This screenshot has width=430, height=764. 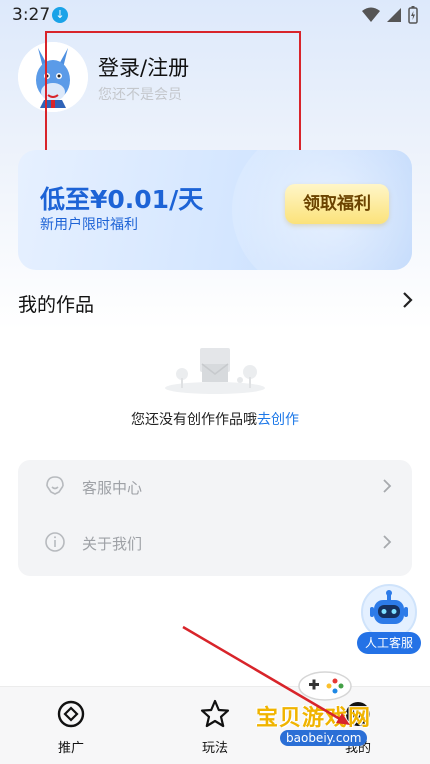 I want to click on tab-label: 玩法, so click(x=214, y=748).